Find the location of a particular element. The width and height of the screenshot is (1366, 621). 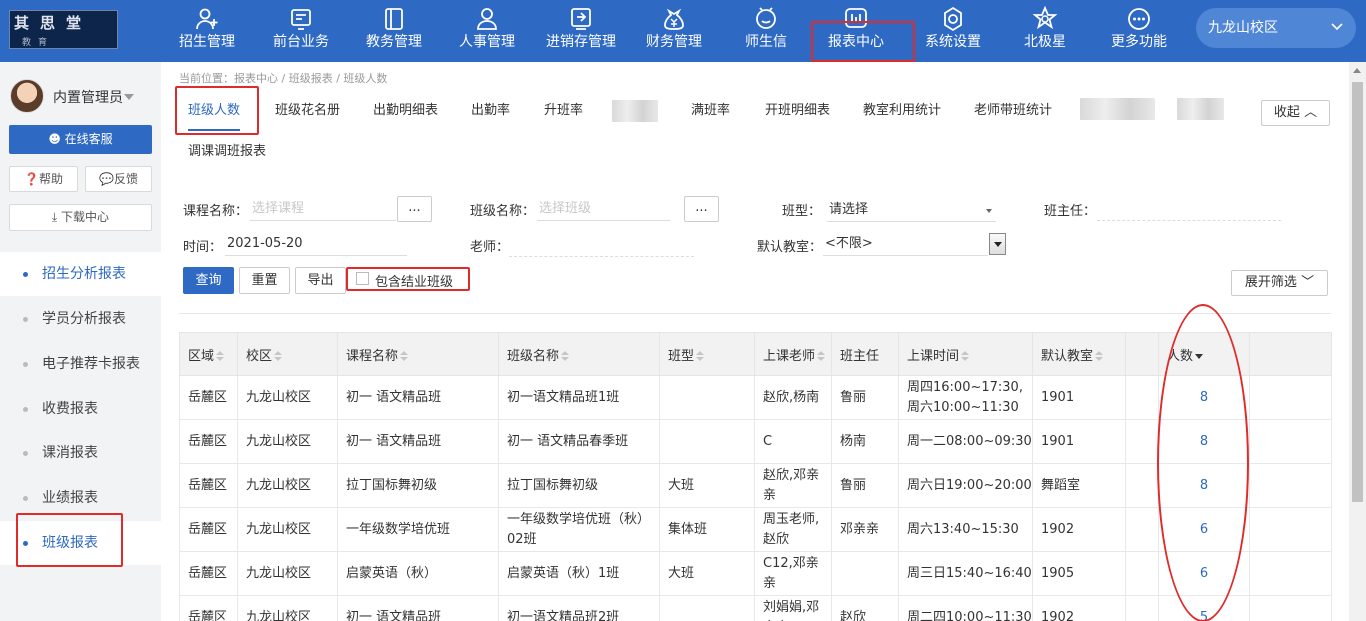

nav-item-2: 教务管理 is located at coordinates (394, 31).